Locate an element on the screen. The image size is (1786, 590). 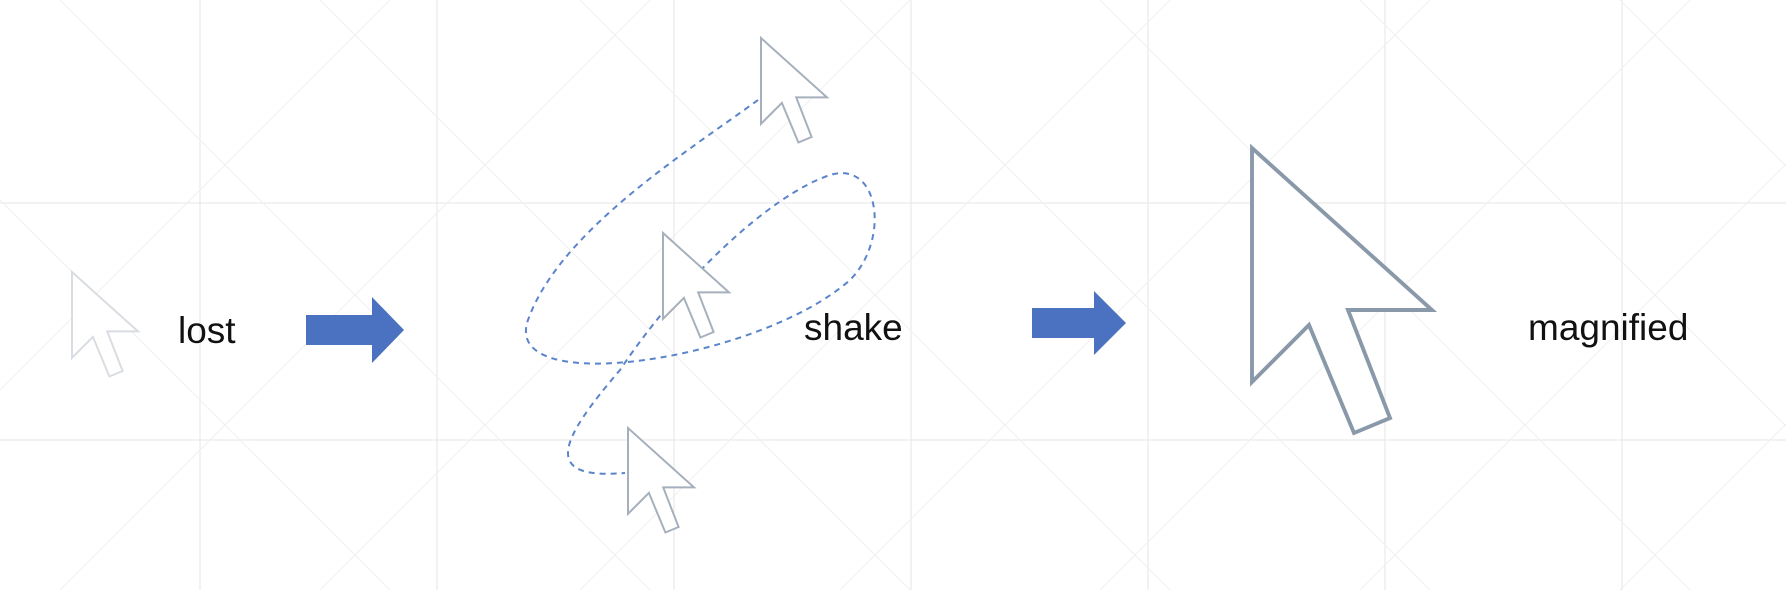
shake-cursor-bottom-icon is located at coordinates (661, 480).